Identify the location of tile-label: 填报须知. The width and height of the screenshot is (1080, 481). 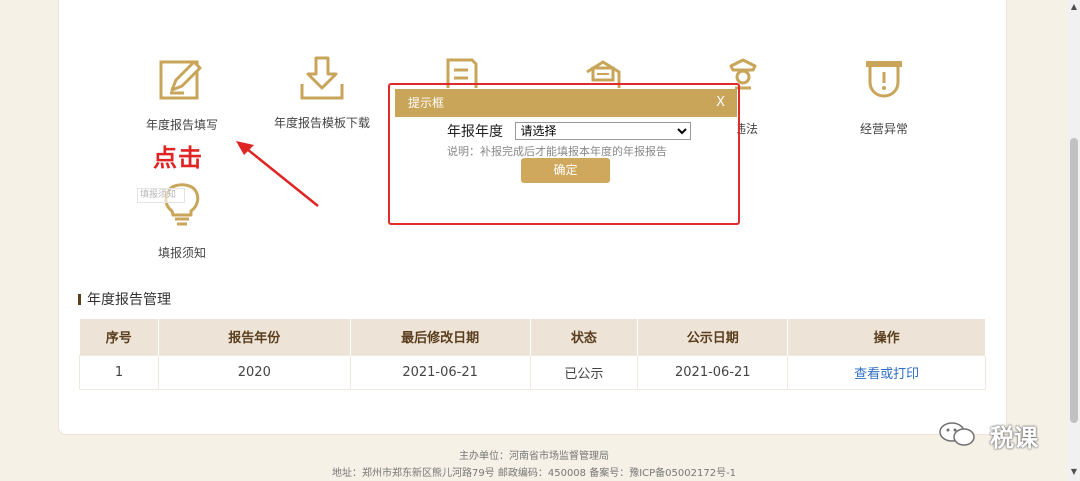
(181, 253).